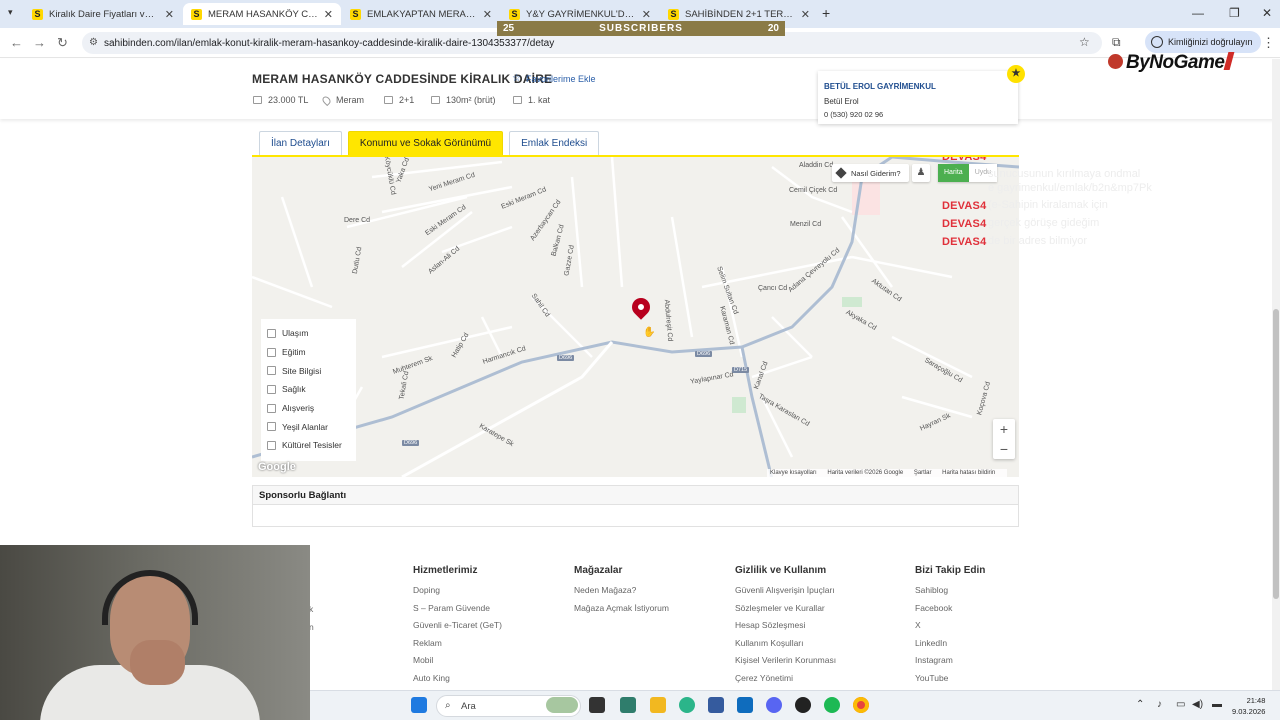 The image size is (1280, 720). What do you see at coordinates (93, 42) in the screenshot?
I see `site-settings-icon: ⚙` at bounding box center [93, 42].